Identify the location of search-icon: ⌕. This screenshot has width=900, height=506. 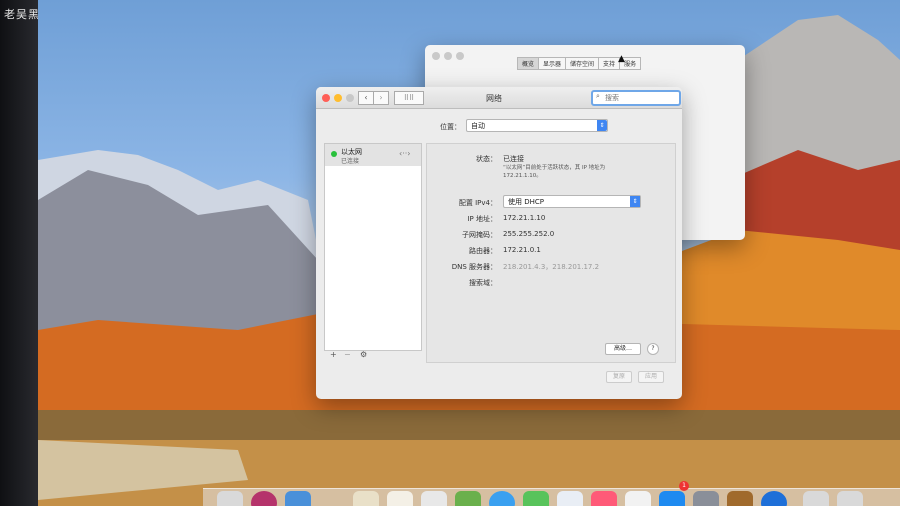
(598, 96).